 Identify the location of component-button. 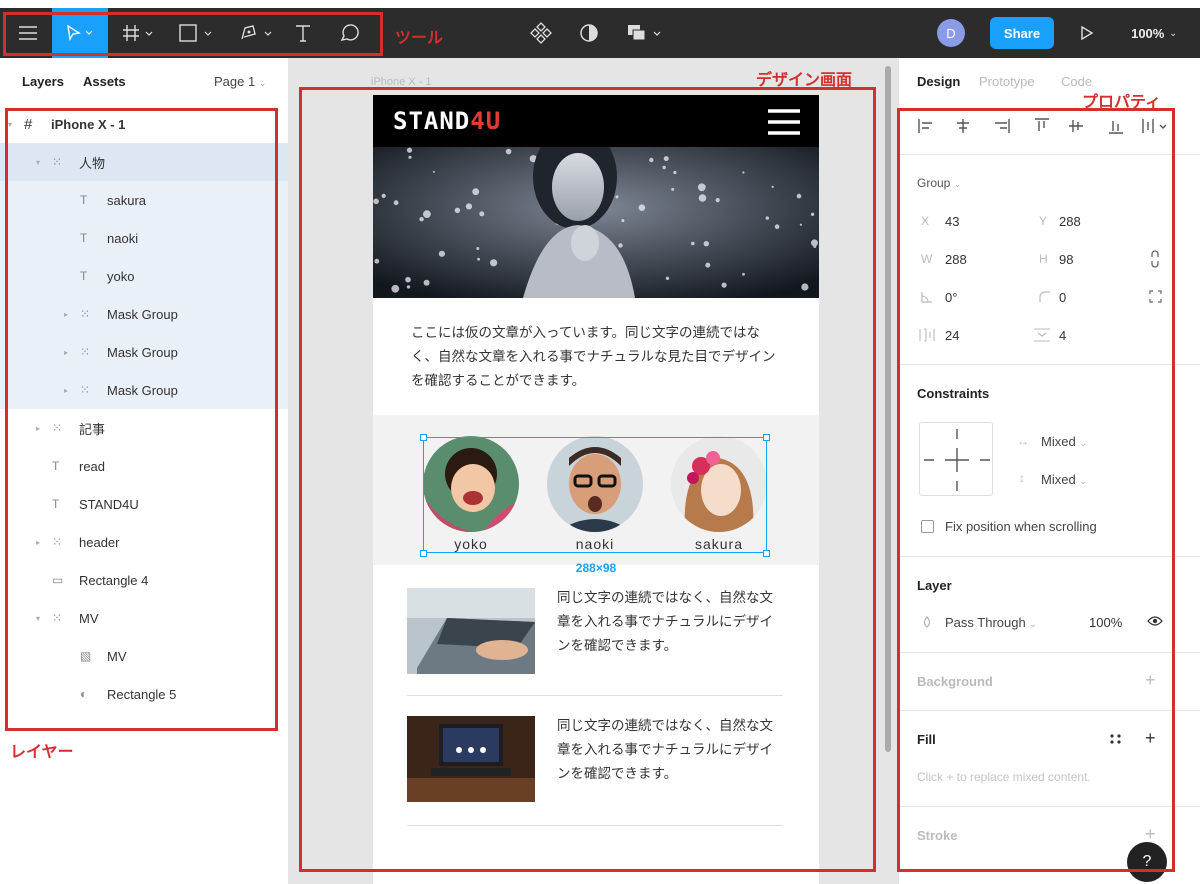
(541, 33).